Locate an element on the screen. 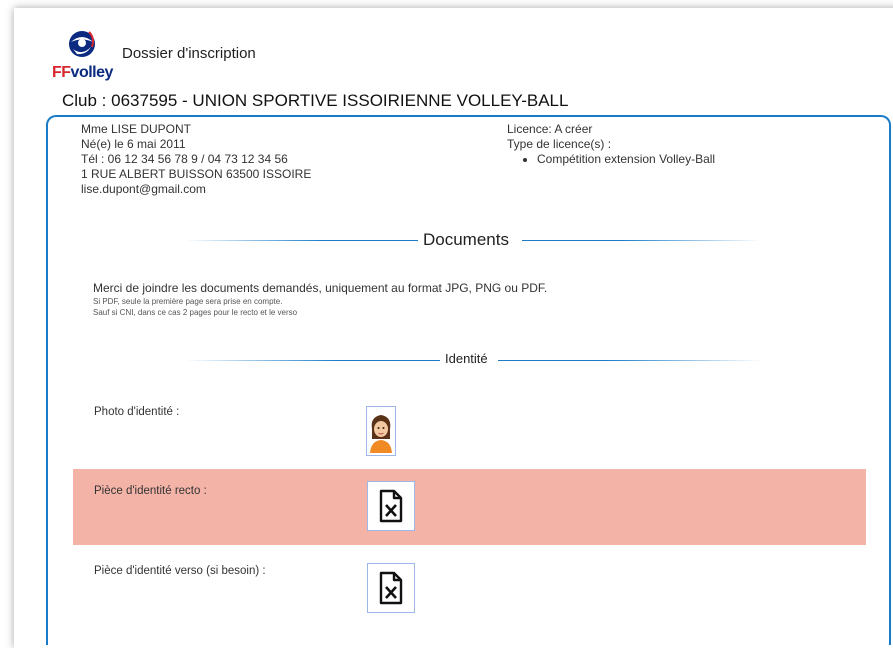  photo-identite-upload is located at coordinates (381, 431).